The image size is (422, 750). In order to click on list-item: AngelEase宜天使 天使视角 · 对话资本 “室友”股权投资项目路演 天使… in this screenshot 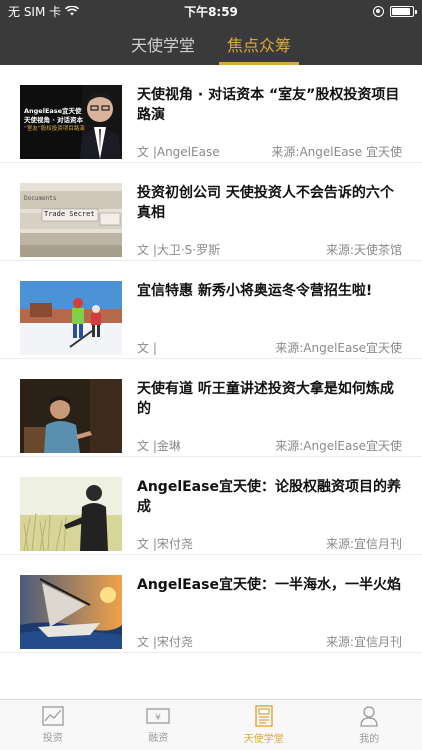, I will do `click(211, 114)`.